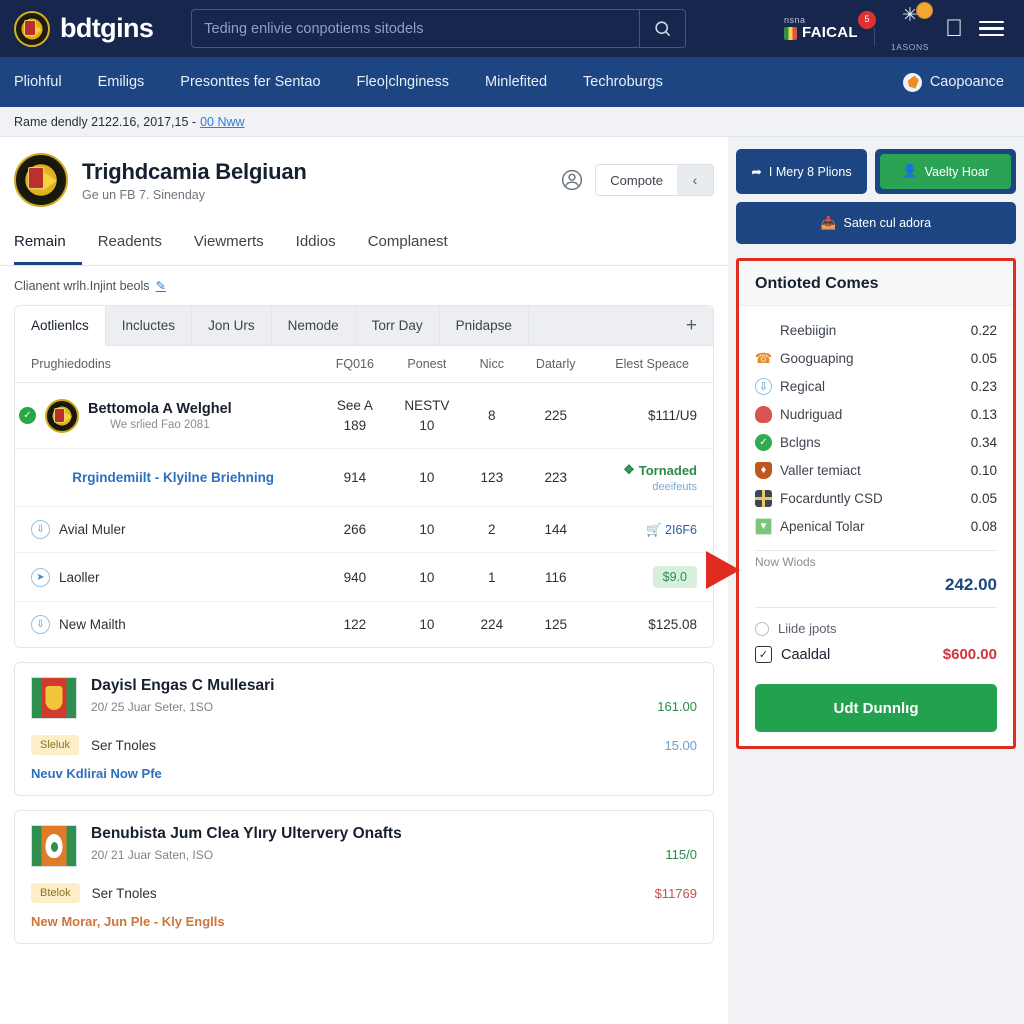 This screenshot has height=1024, width=1024. I want to click on breadcrumb-text: Rame dendly 2122.16, 2017,15 -, so click(105, 121).